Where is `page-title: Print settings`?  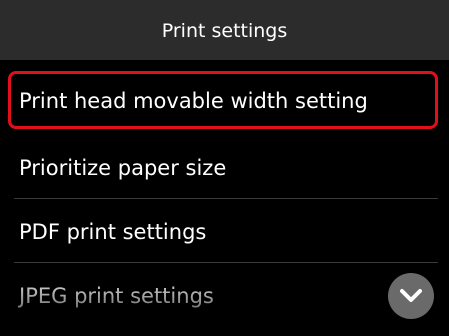 page-title: Print settings is located at coordinates (224, 31).